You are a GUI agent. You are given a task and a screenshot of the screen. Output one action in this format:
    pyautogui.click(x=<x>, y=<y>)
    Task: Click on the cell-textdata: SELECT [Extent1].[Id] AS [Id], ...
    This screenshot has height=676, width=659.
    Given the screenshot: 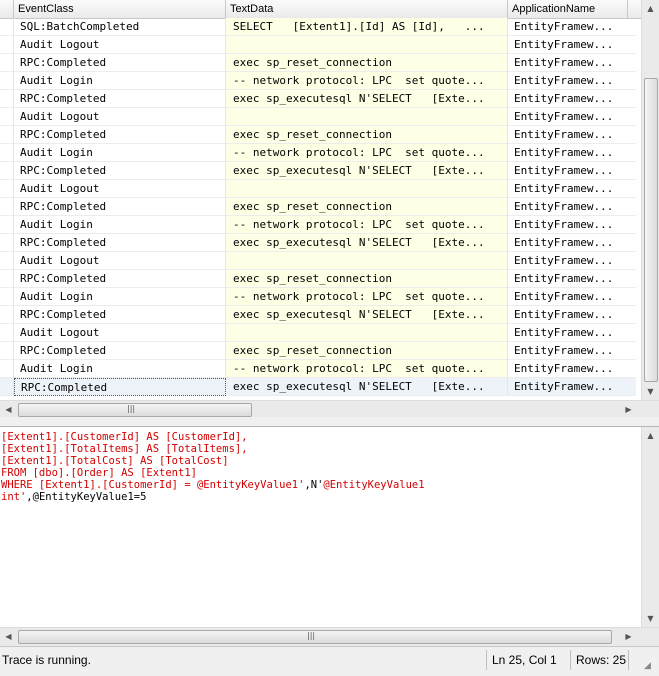 What is the action you would take?
    pyautogui.click(x=367, y=27)
    